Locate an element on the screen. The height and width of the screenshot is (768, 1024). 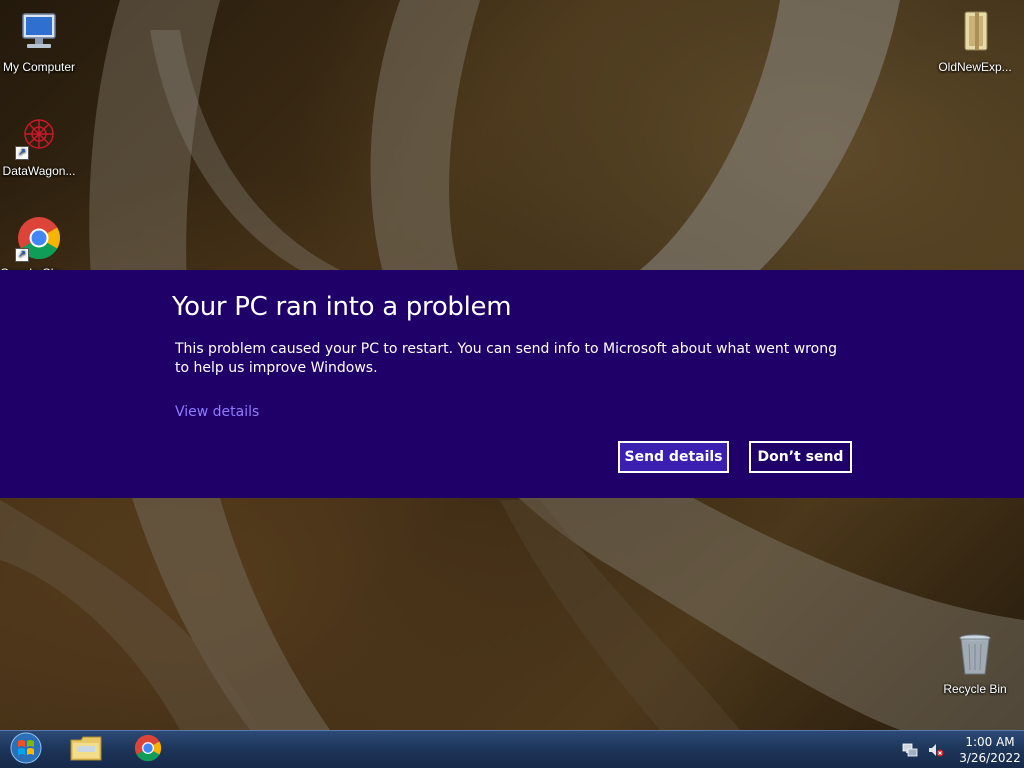
chrome-icon: ↗ is located at coordinates (39, 238).